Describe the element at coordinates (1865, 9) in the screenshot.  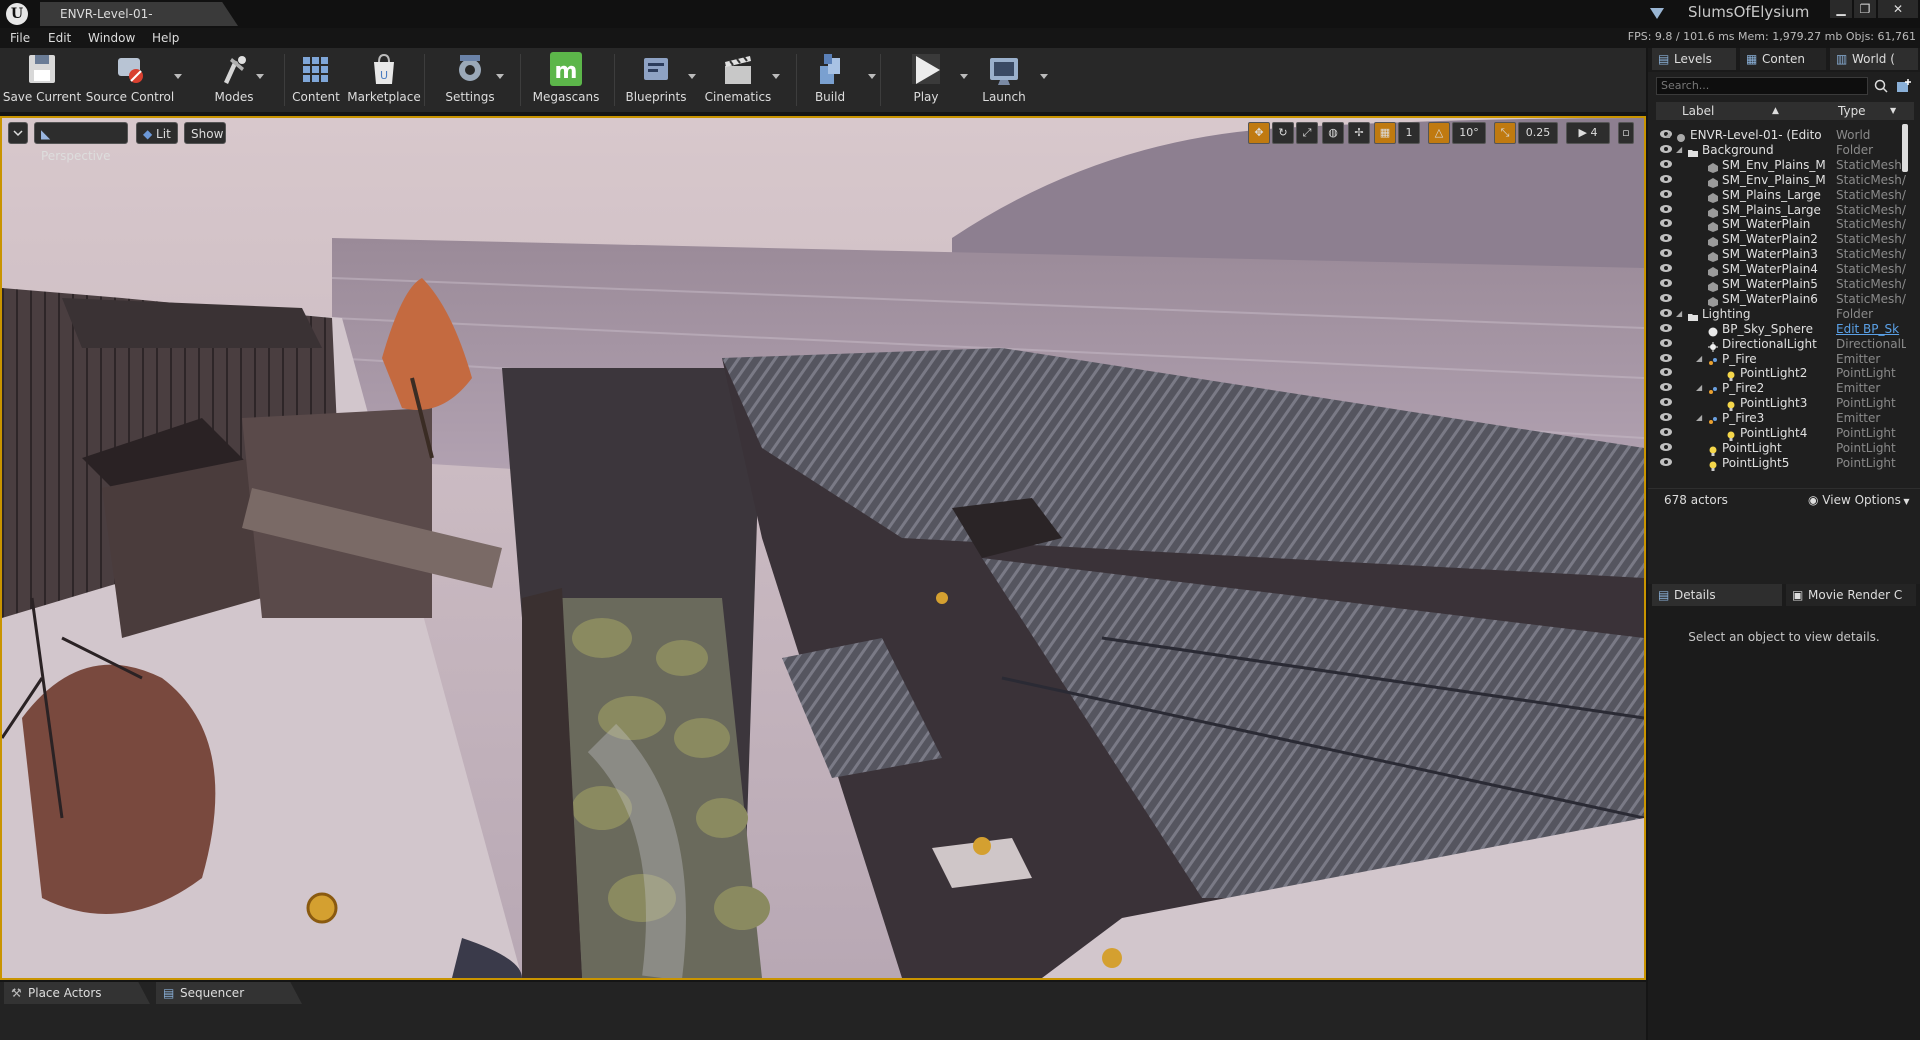
I see `maximize-button: ❐` at that location.